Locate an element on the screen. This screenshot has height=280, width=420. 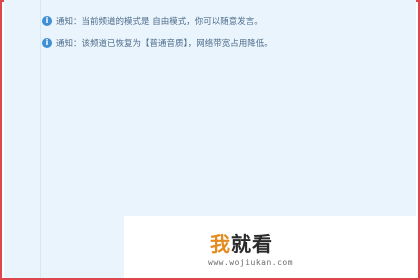
notice-text: 通知：该频道已恢复为【普通音质】，网络带宽占用降低。 is located at coordinates (164, 44).